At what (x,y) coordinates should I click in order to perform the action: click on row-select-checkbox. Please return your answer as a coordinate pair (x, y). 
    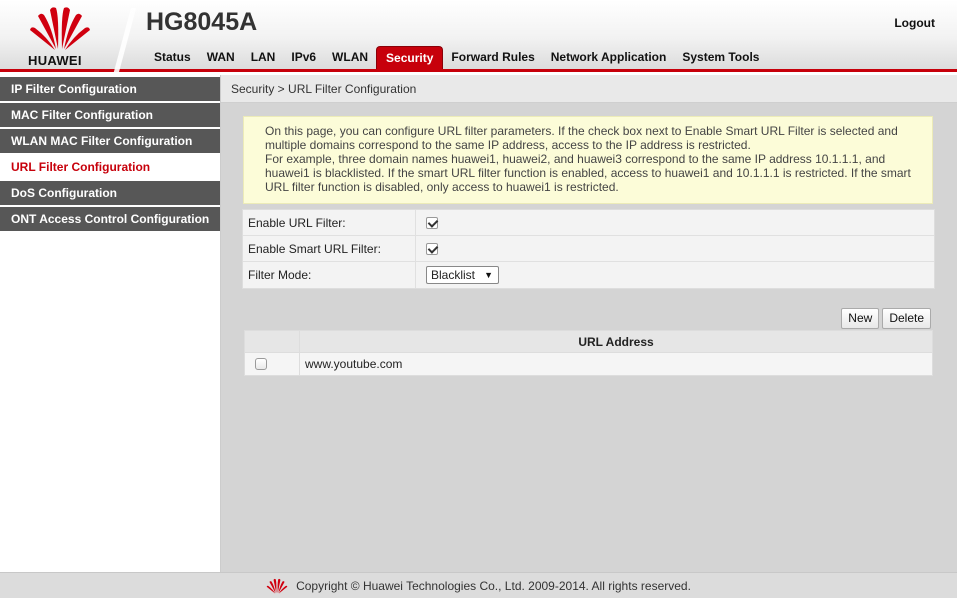
    Looking at the image, I should click on (261, 364).